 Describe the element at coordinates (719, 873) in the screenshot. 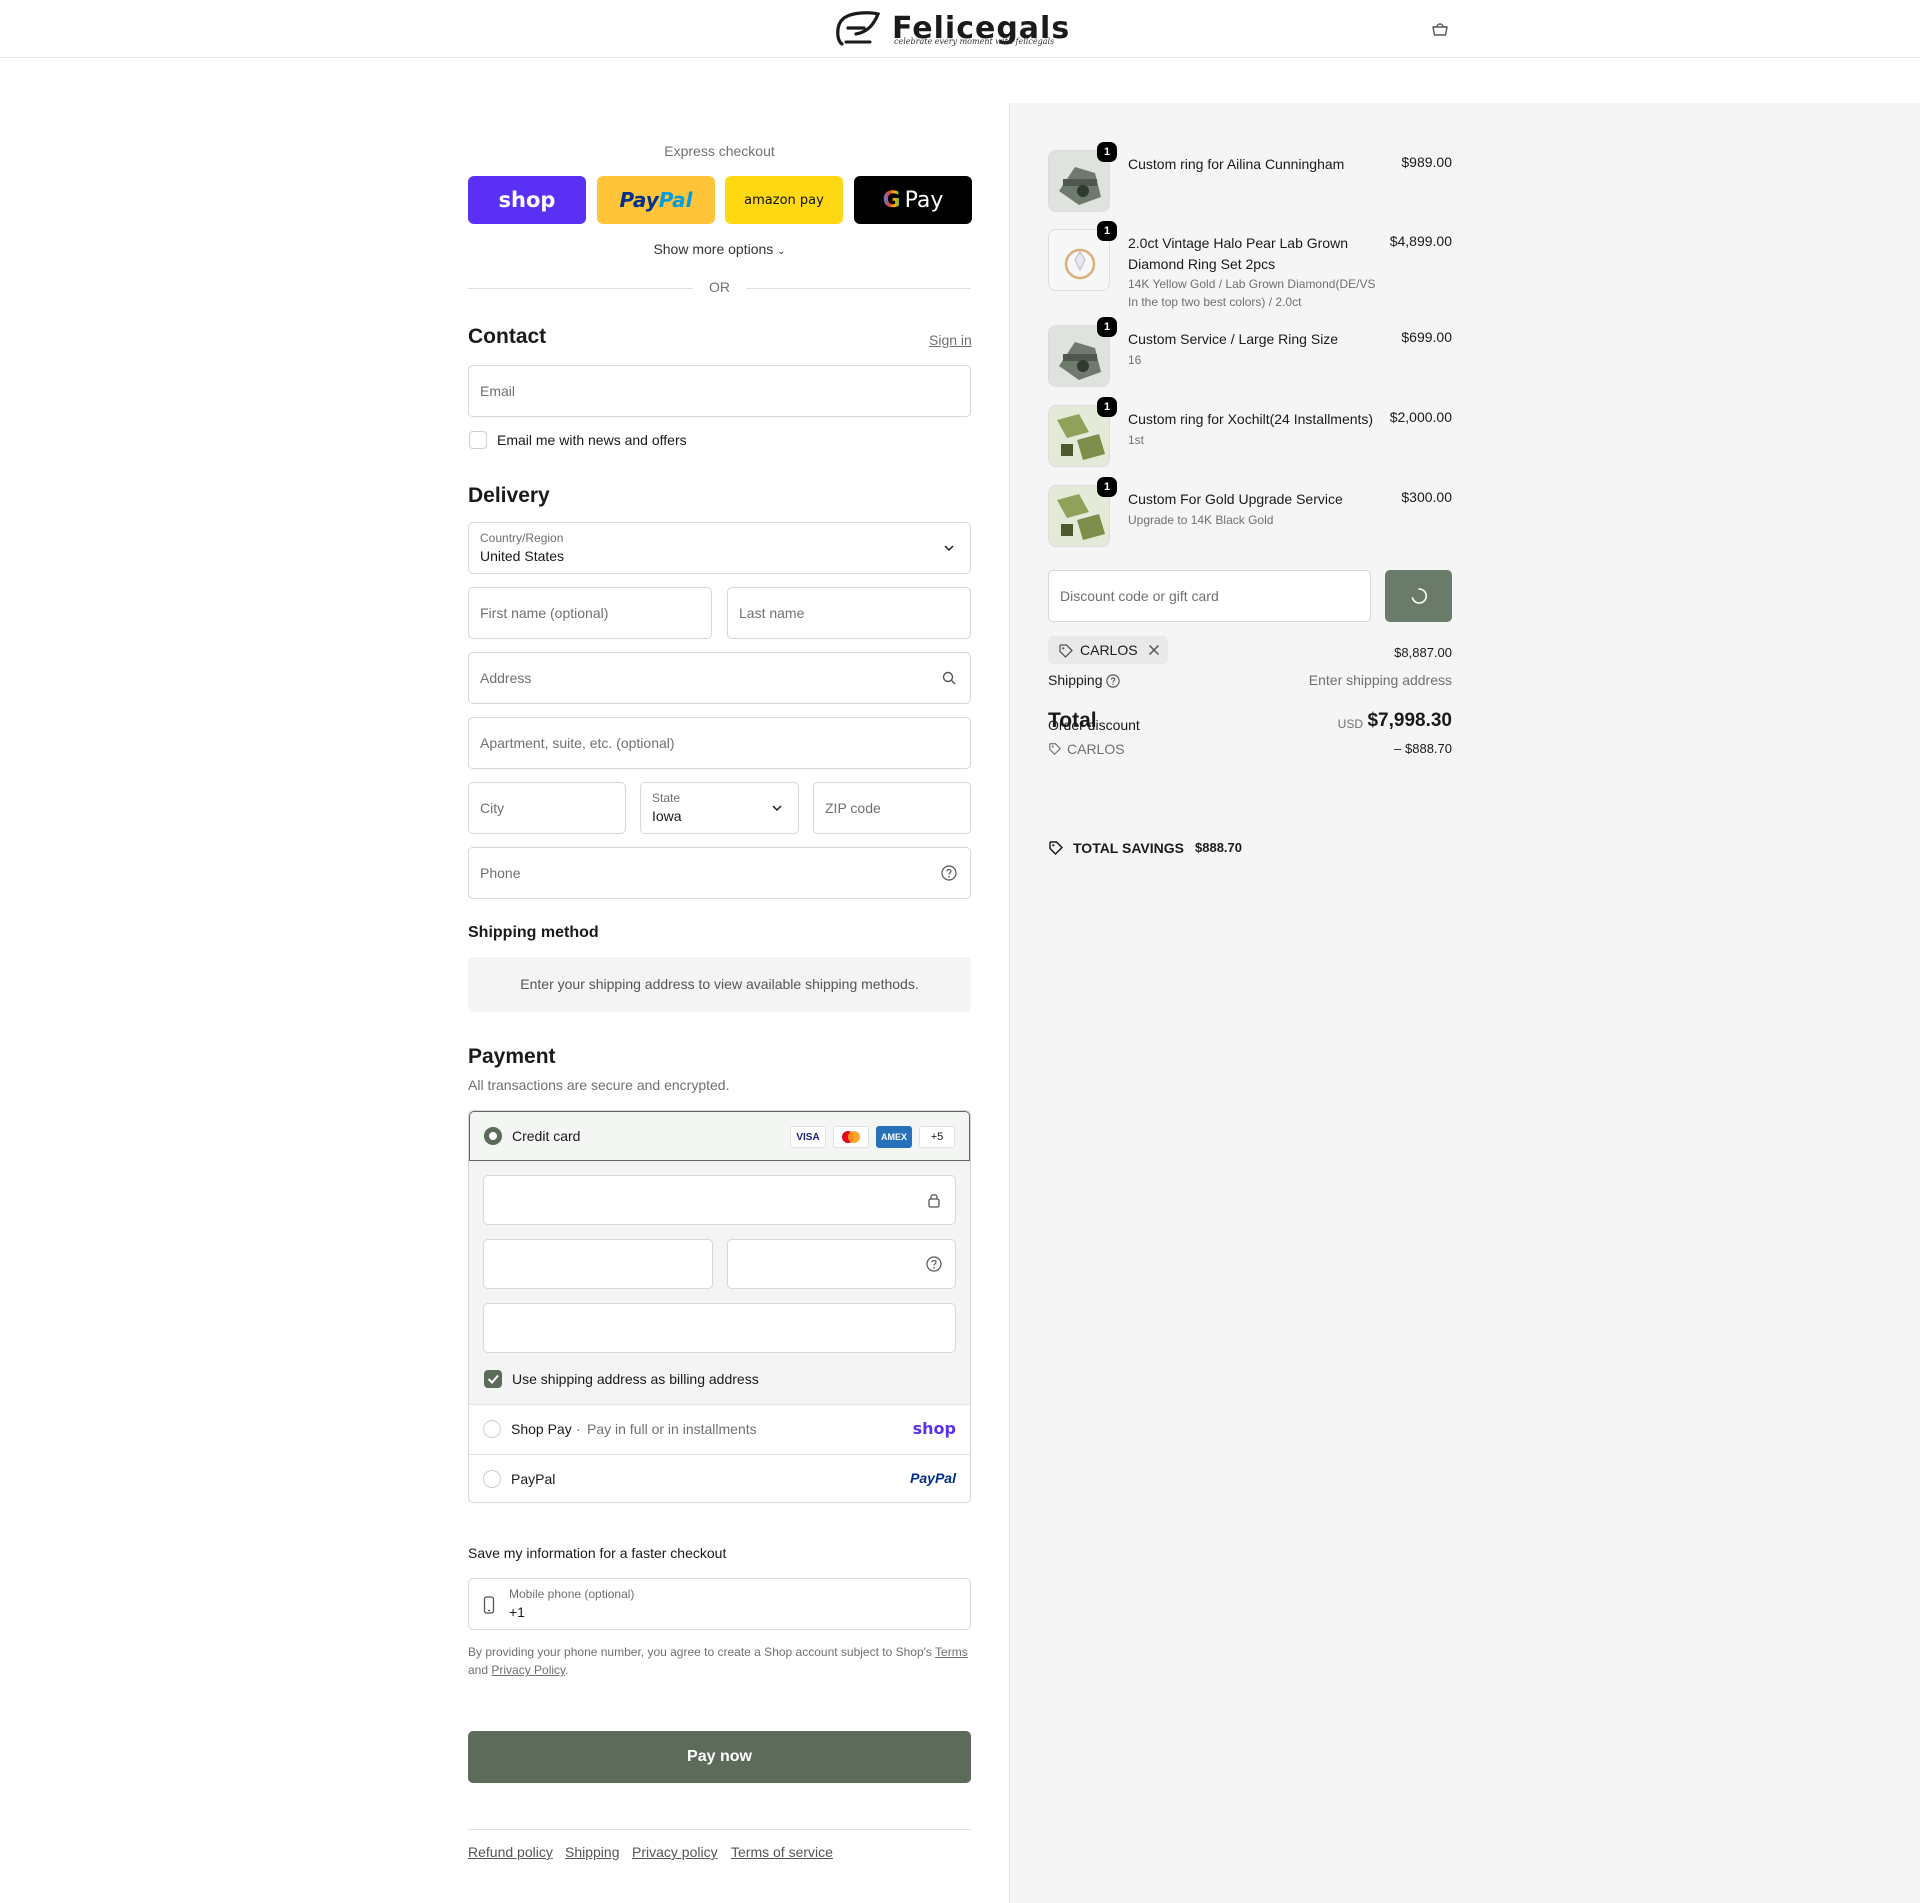

I see `phone-field: Phone` at that location.